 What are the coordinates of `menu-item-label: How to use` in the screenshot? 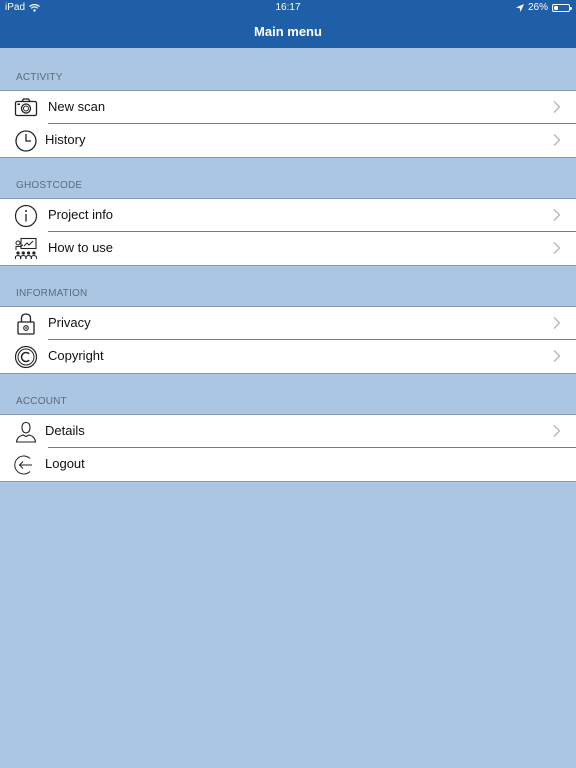 It's located at (81, 247).